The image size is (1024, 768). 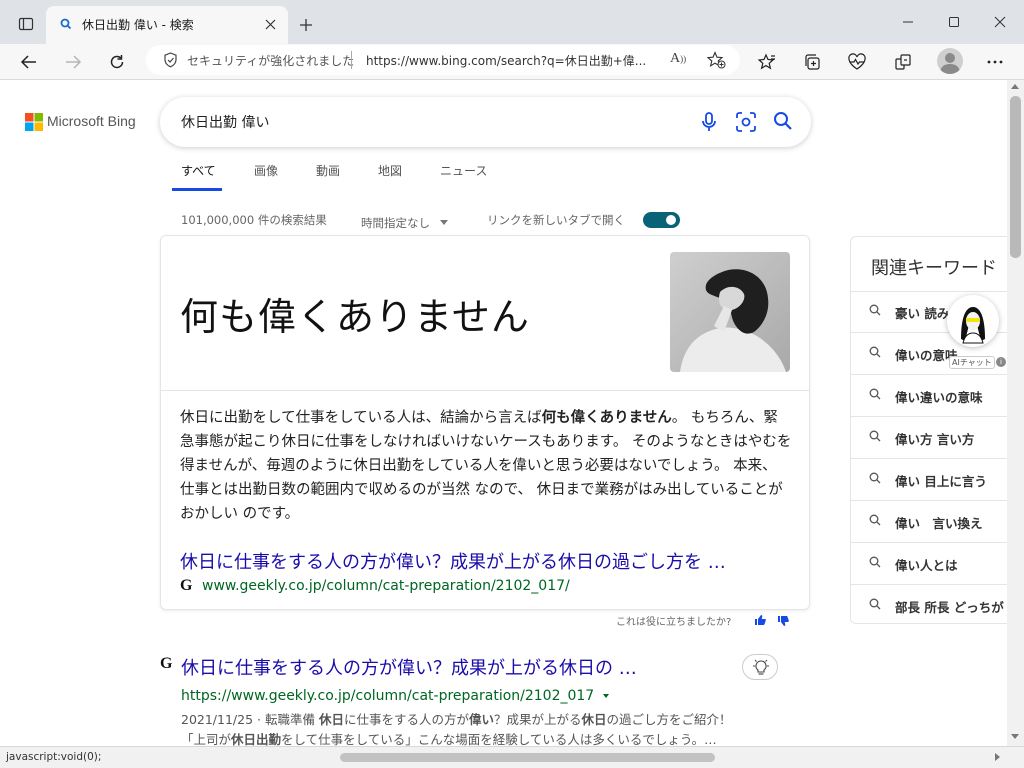 I want to click on answer-image, so click(x=730, y=312).